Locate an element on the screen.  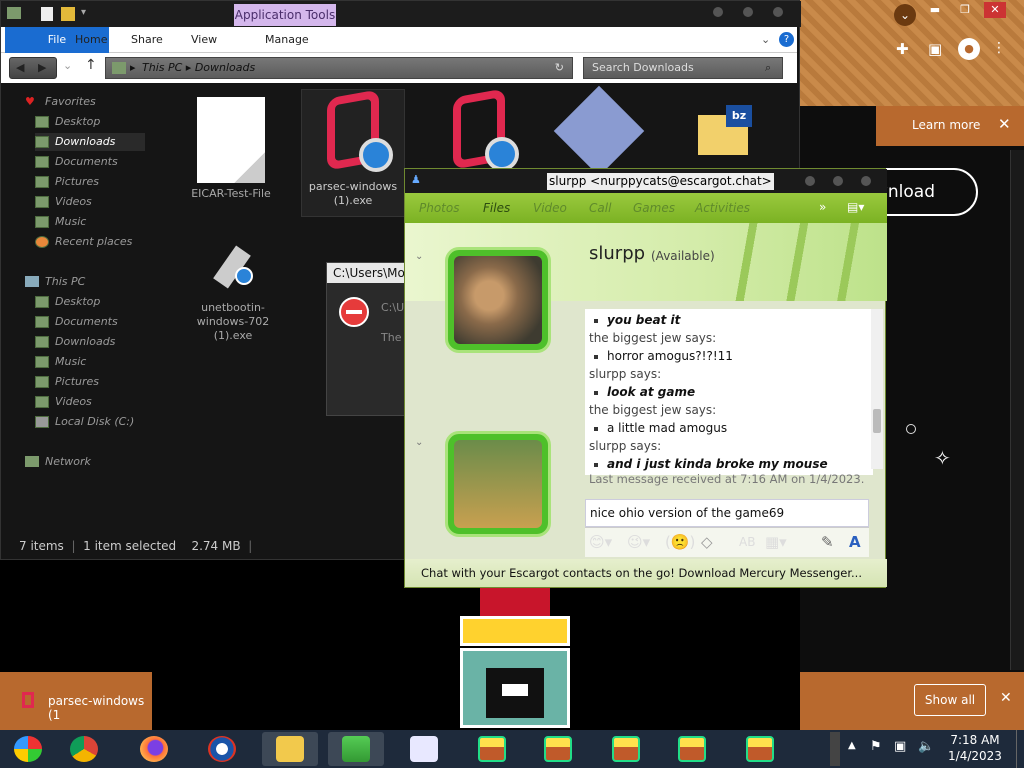
taskbar-chrome is located at coordinates (84, 749).